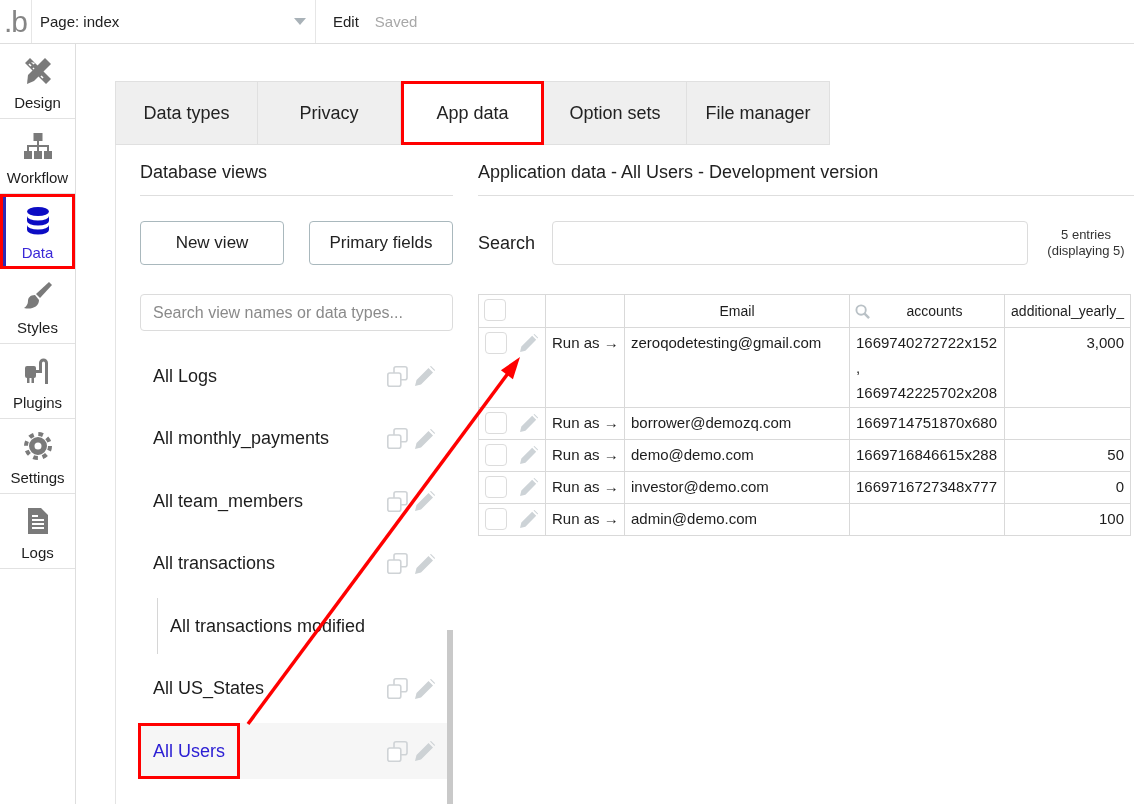  What do you see at coordinates (737, 423) in the screenshot?
I see `table-cell: borrower@demozq.com` at bounding box center [737, 423].